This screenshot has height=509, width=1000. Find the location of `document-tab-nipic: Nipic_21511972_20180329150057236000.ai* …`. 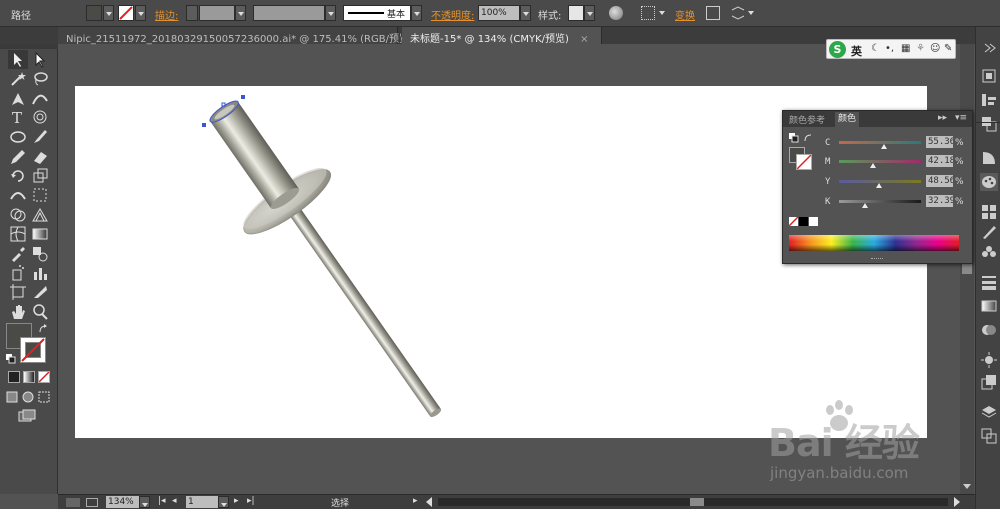

document-tab-nipic: Nipic_21511972_20180329150057236000.ai* … is located at coordinates (245, 36).